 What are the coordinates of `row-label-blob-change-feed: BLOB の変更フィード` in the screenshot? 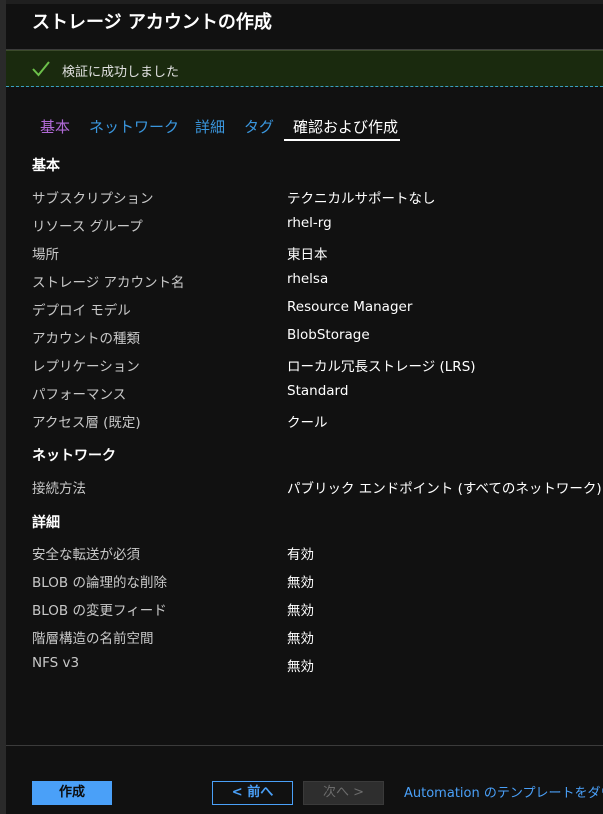 It's located at (99, 611).